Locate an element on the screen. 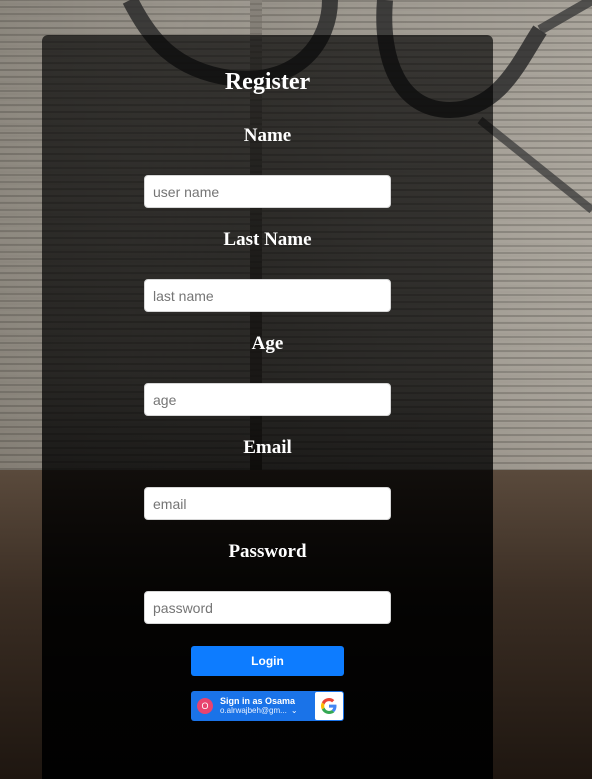 This screenshot has height=779, width=592. name-label: Name is located at coordinates (267, 135).